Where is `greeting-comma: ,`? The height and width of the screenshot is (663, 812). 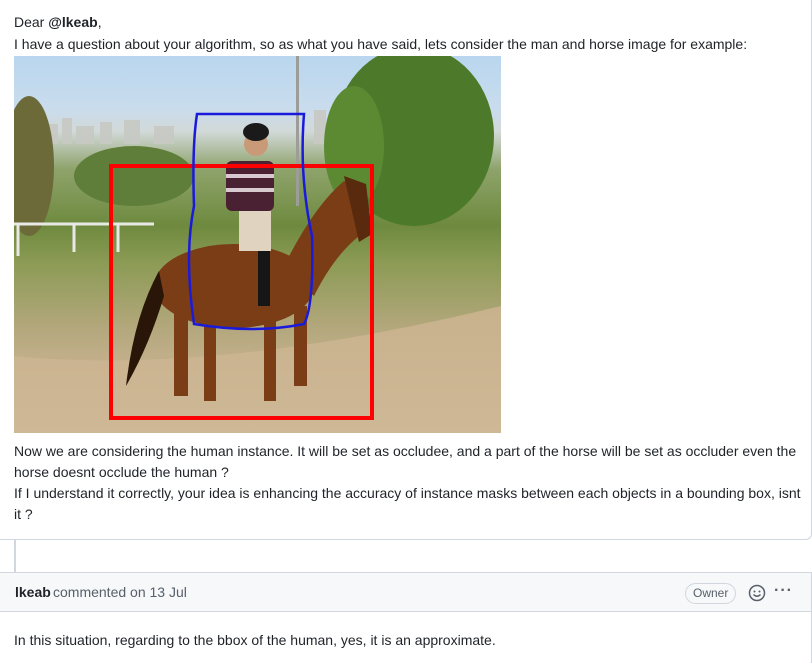 greeting-comma: , is located at coordinates (99, 22).